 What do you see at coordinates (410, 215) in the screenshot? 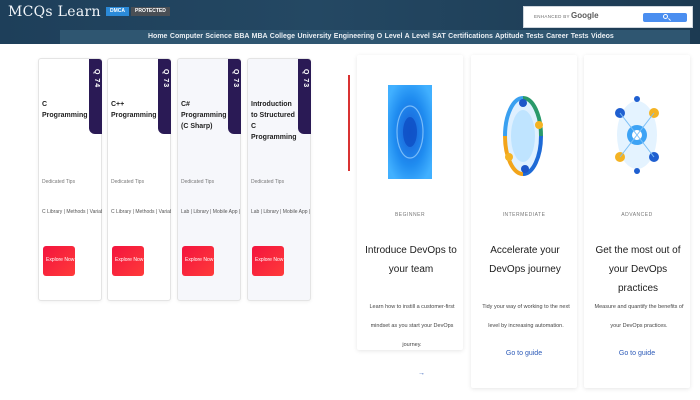
I see `guide-level: BEGINNER` at bounding box center [410, 215].